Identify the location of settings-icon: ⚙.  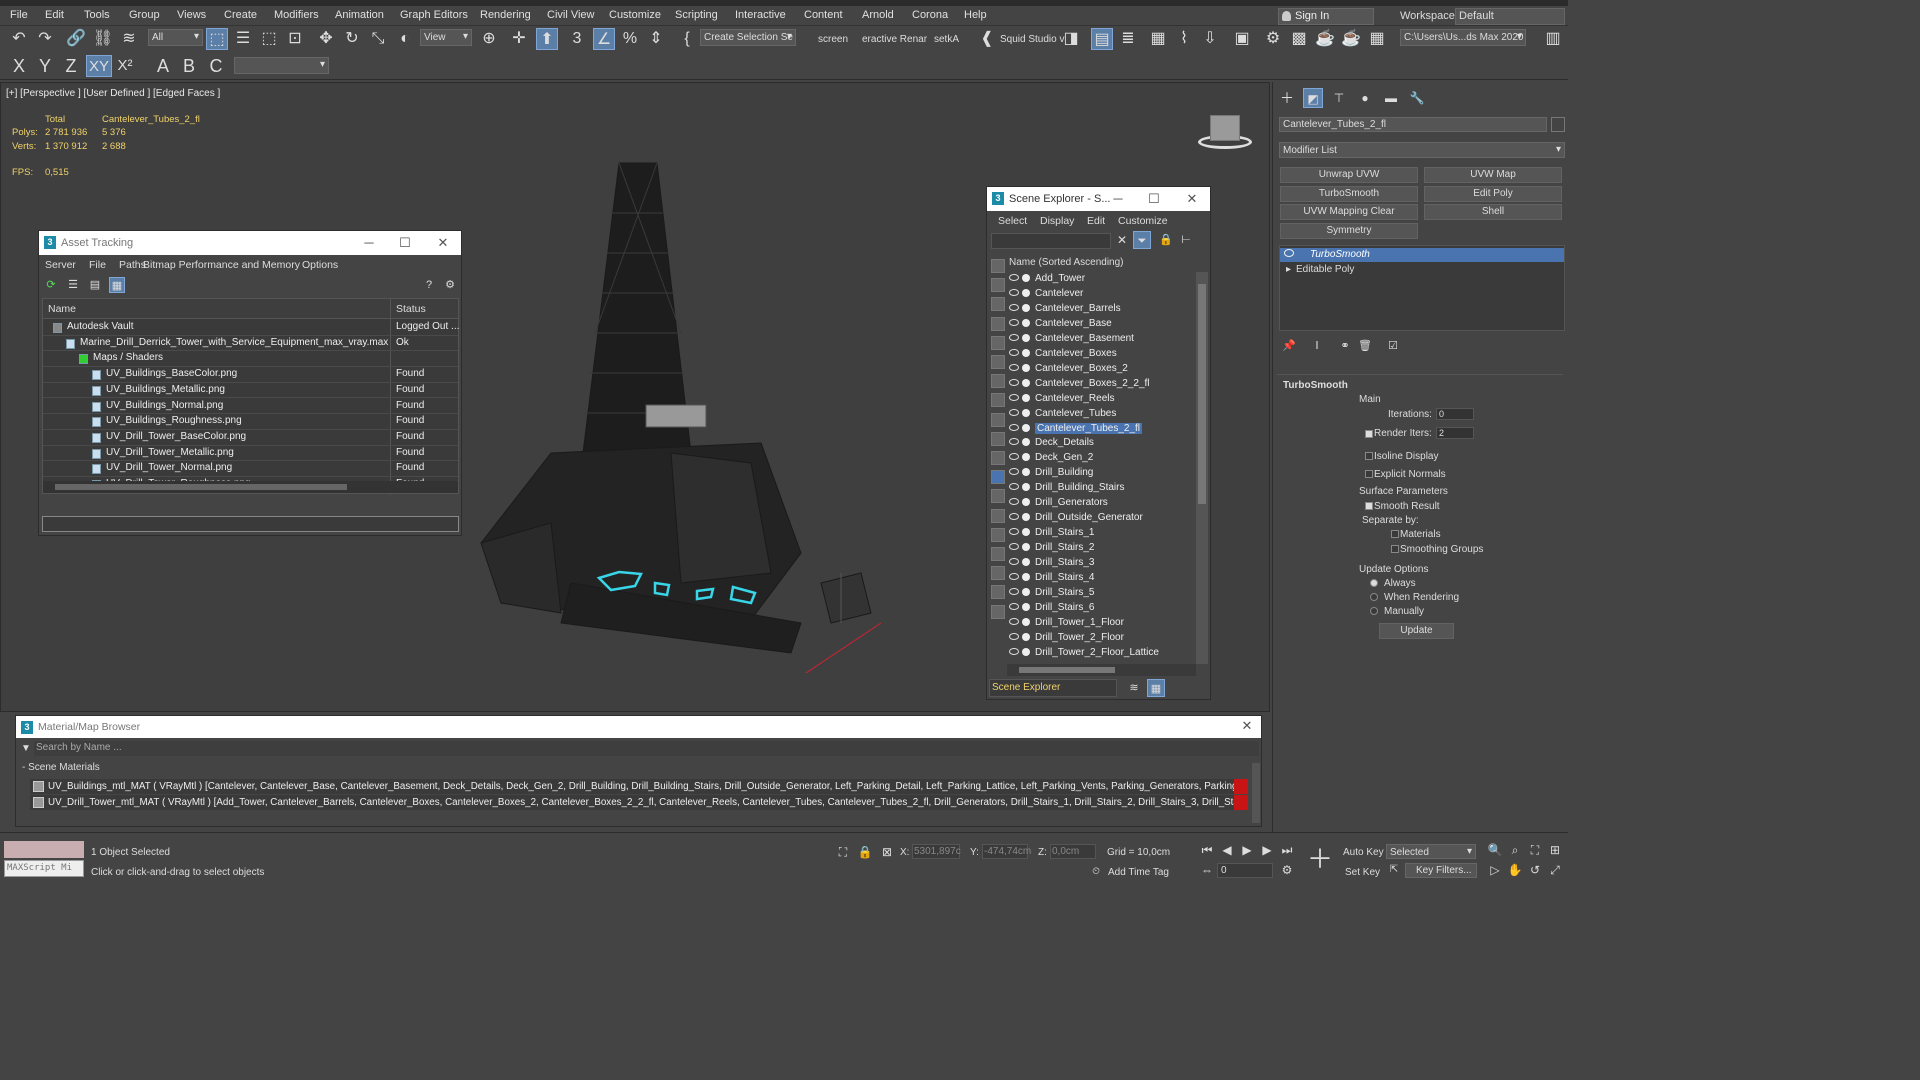
(450, 285).